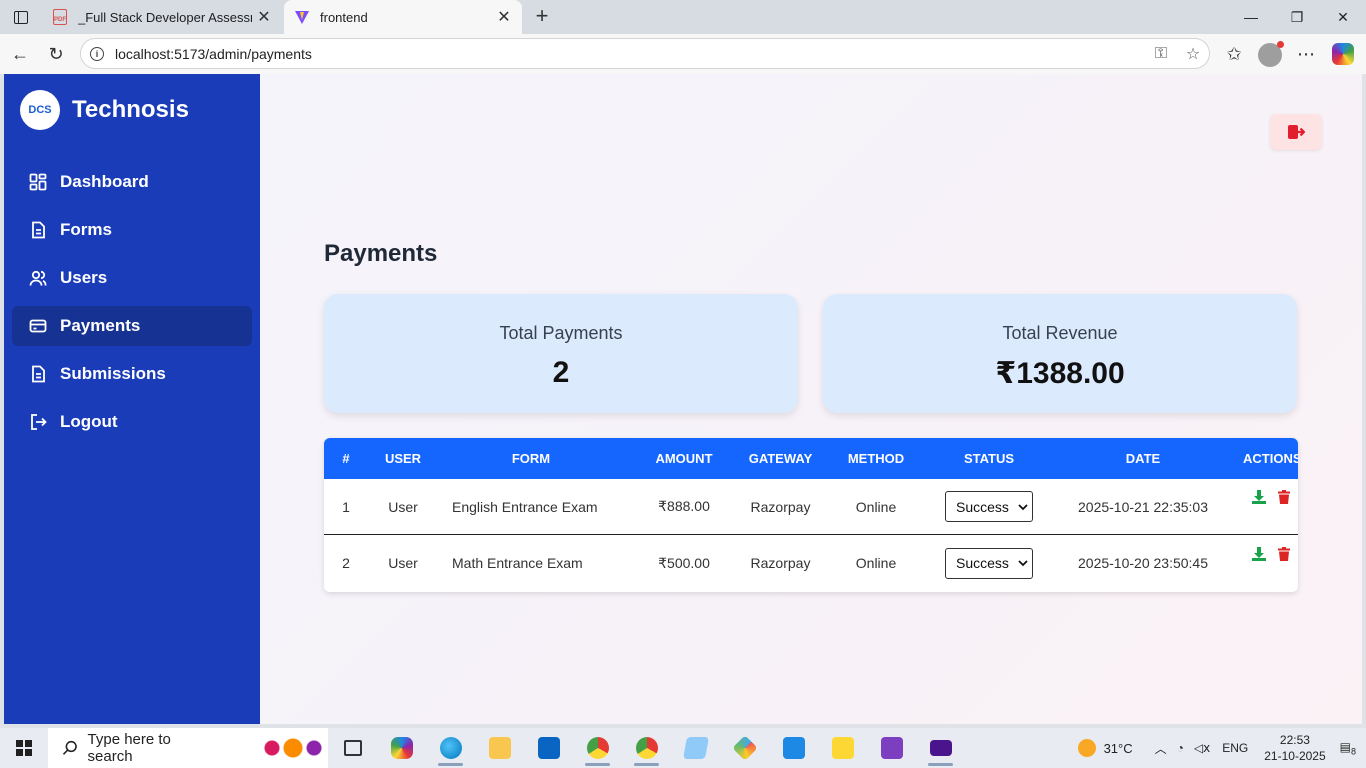  I want to click on temperature: 31°C, so click(1118, 748).